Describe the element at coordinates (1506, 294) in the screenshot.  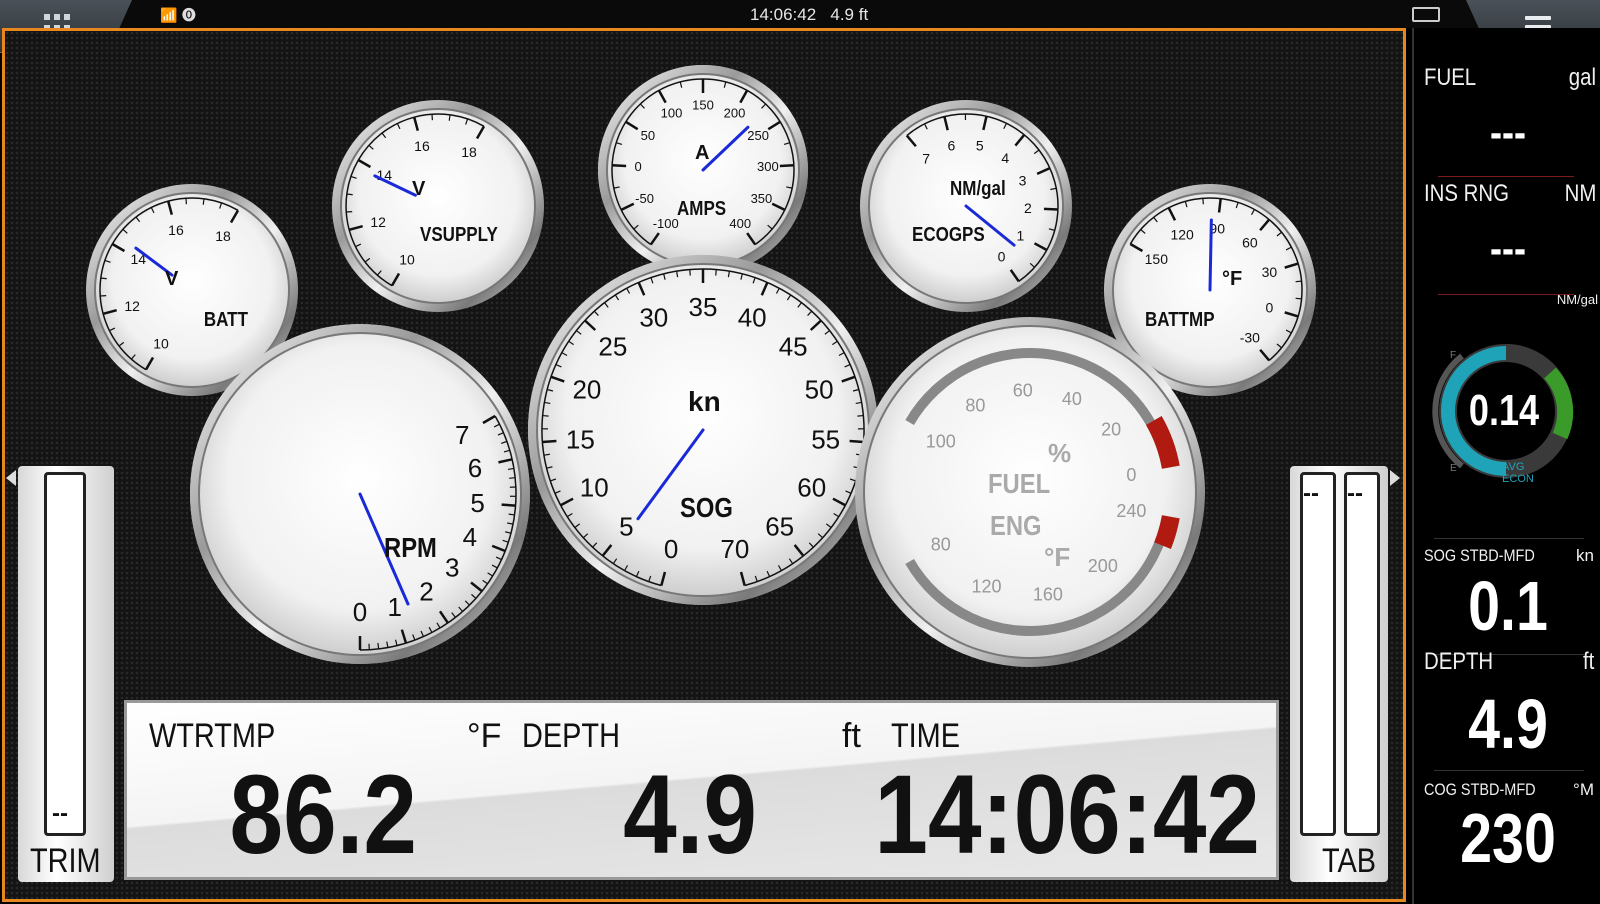
I see `sb-insrng-divider` at that location.